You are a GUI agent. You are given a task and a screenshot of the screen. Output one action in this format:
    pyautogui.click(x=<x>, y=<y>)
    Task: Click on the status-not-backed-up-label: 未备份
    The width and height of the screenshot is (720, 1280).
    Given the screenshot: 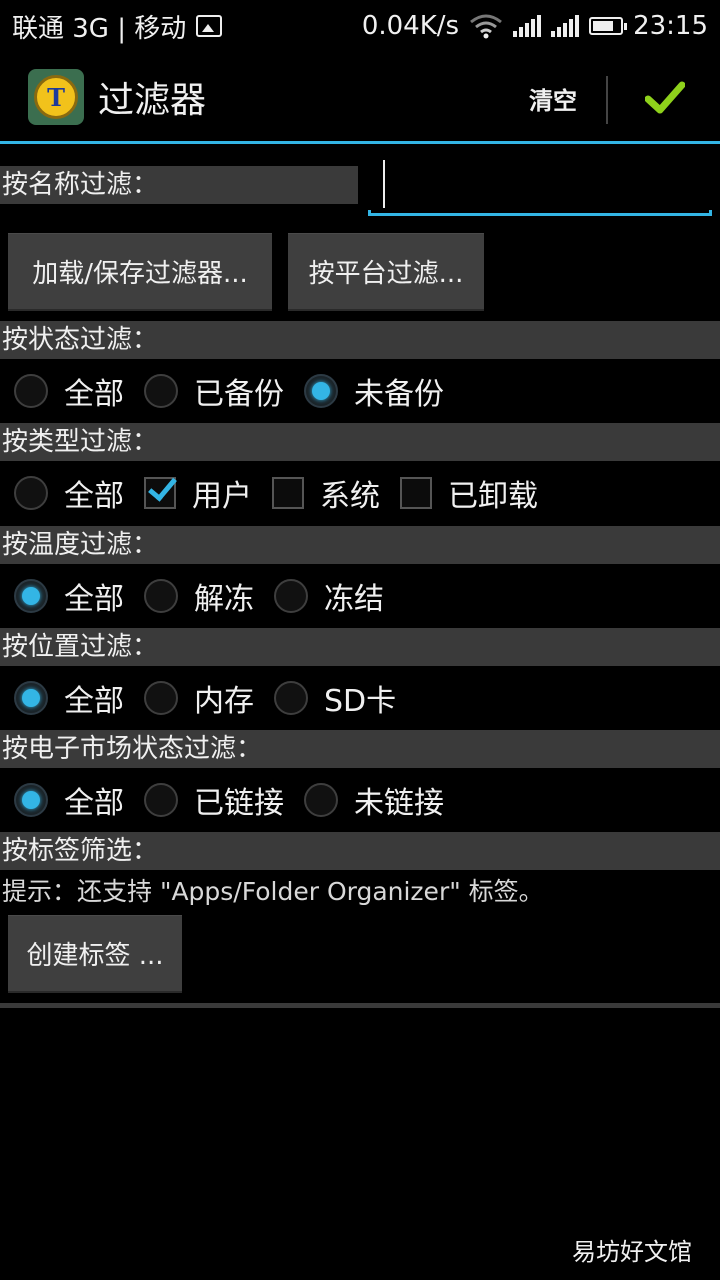 What is the action you would take?
    pyautogui.click(x=399, y=394)
    